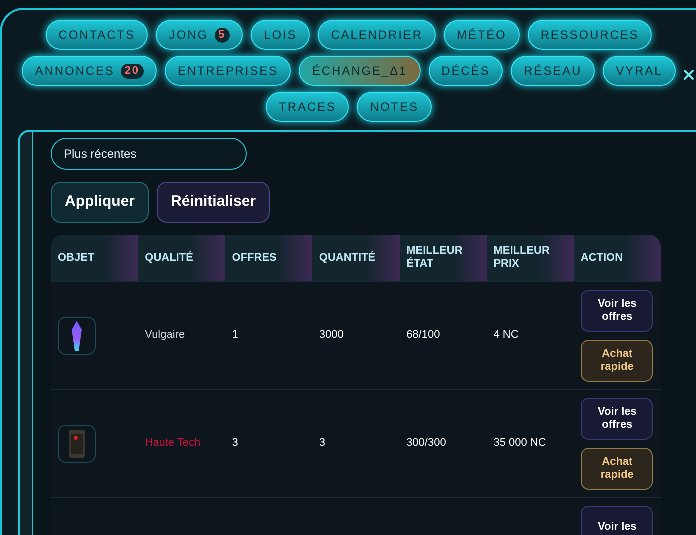 This screenshot has height=535, width=696. I want to click on count-label: 20, so click(132, 71).